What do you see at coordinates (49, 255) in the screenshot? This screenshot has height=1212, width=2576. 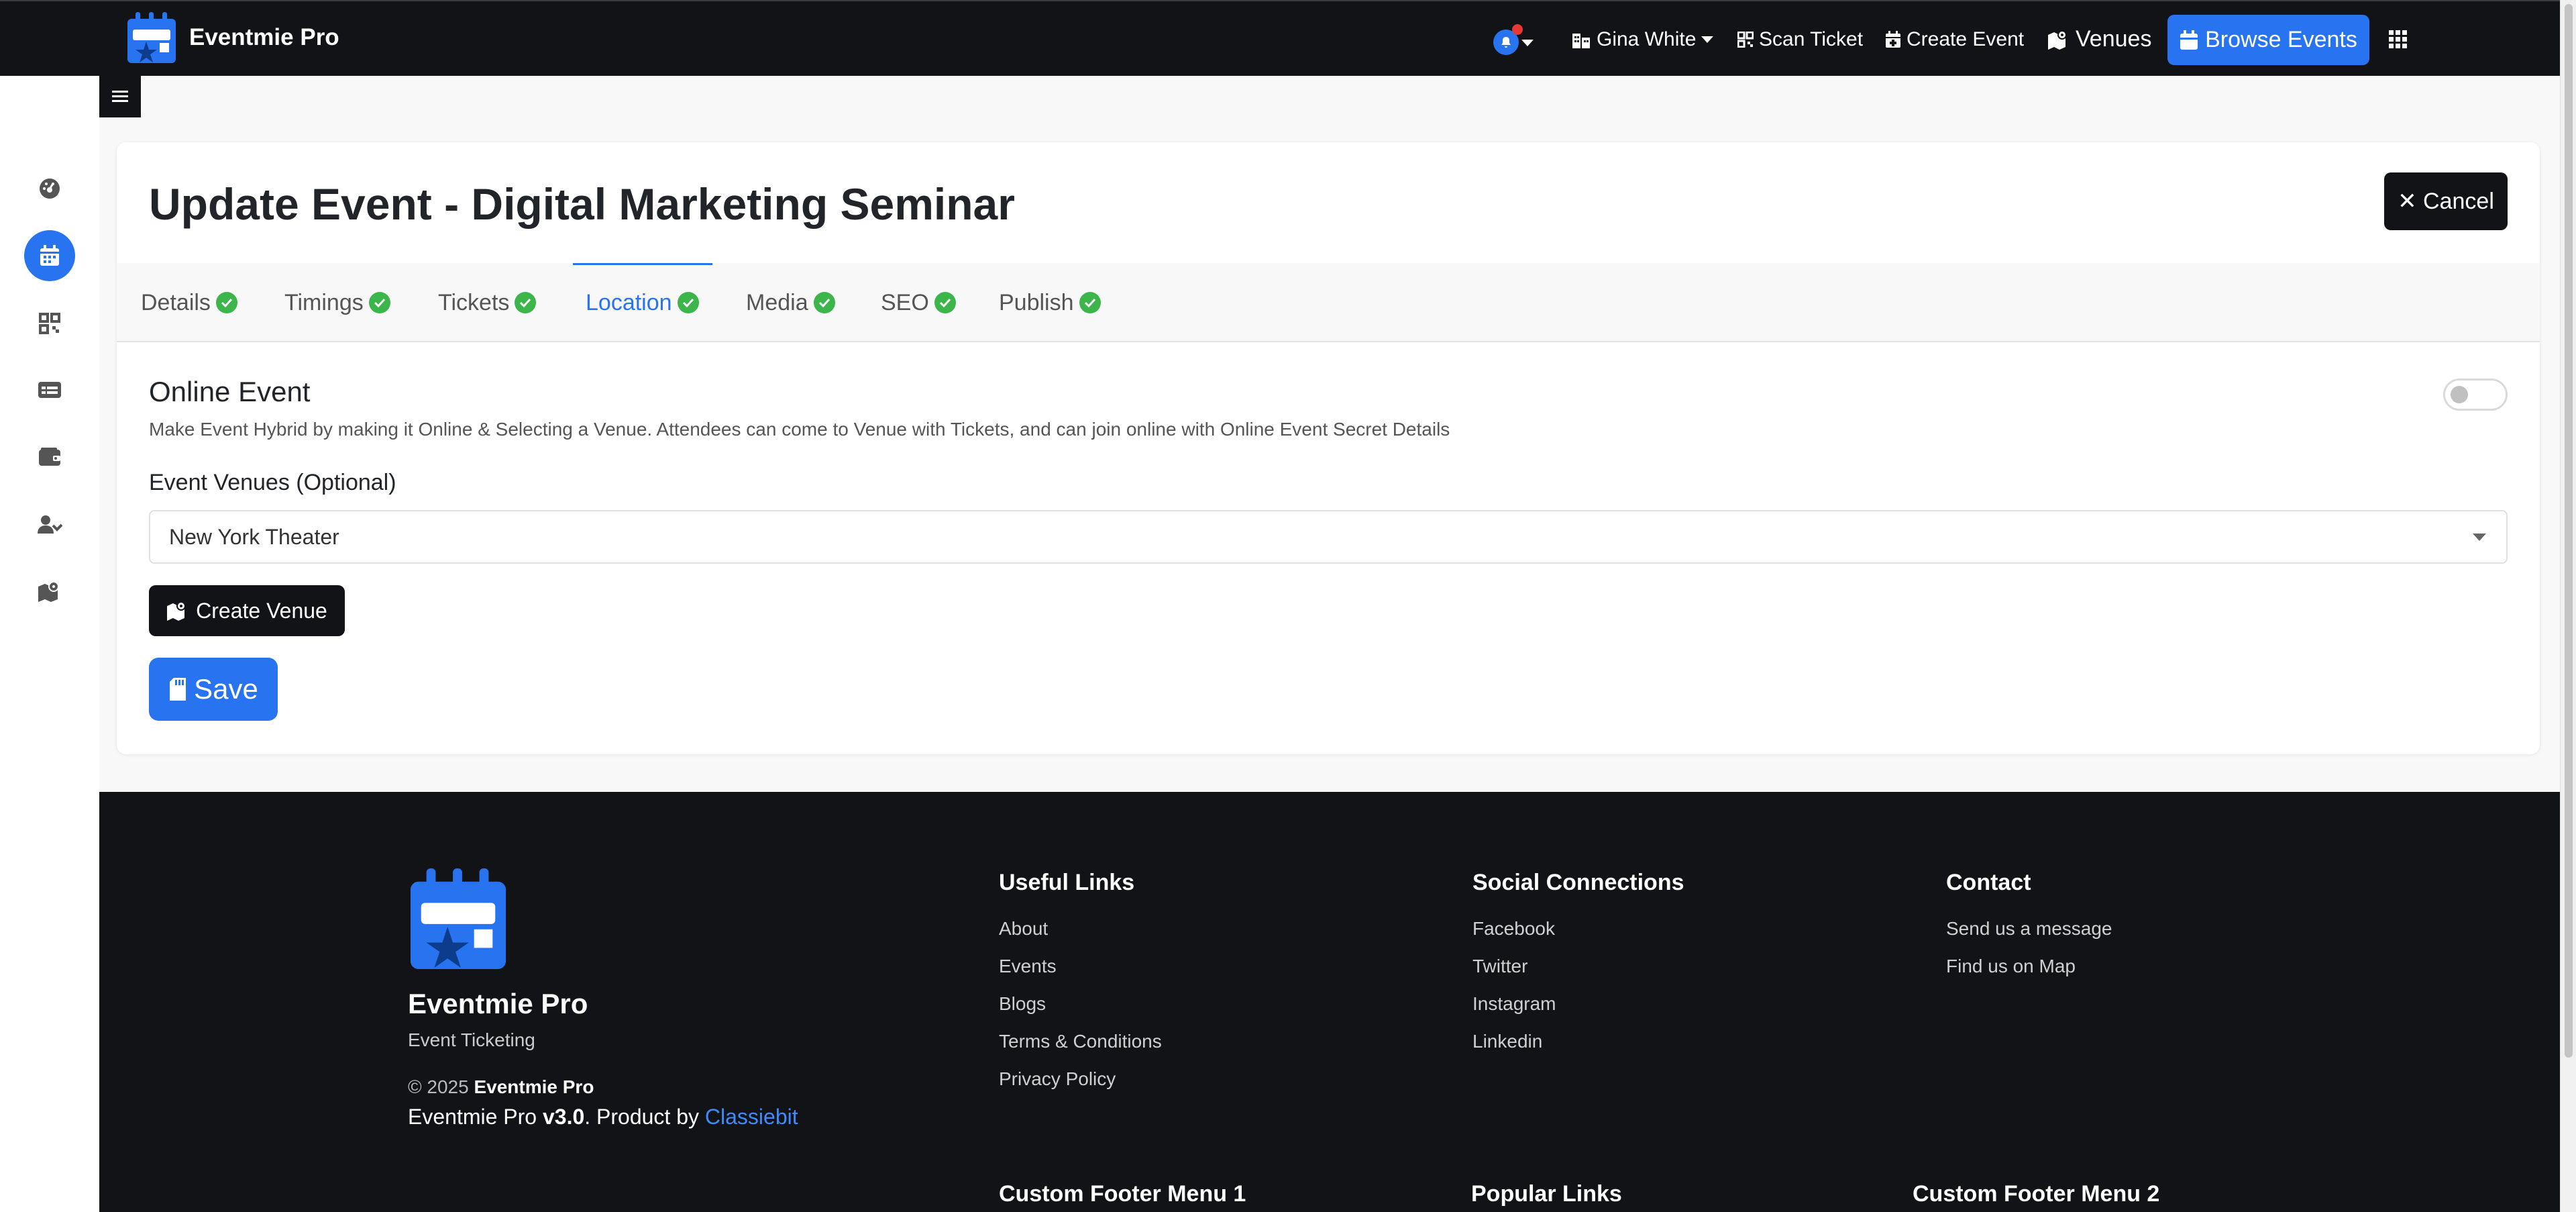 I see `sidebar-item-events` at bounding box center [49, 255].